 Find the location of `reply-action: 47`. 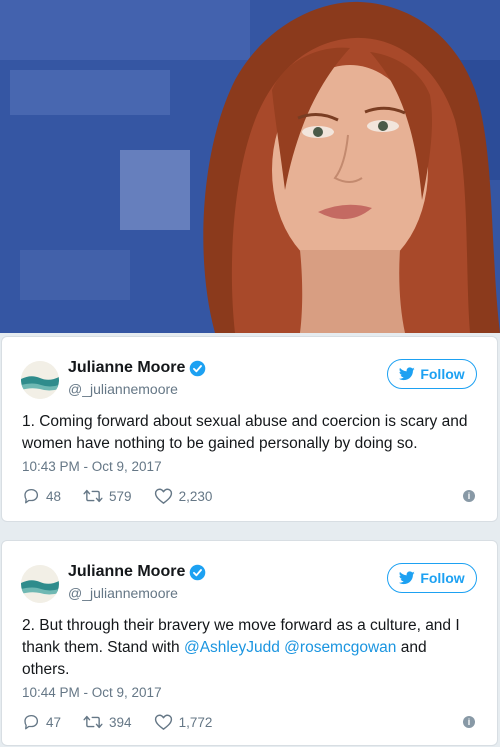

reply-action: 47 is located at coordinates (41, 722).